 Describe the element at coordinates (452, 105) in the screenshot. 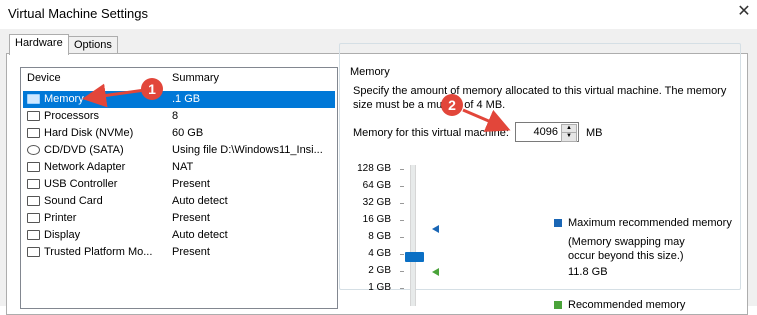

I see `annotation-callout-2: 2` at that location.